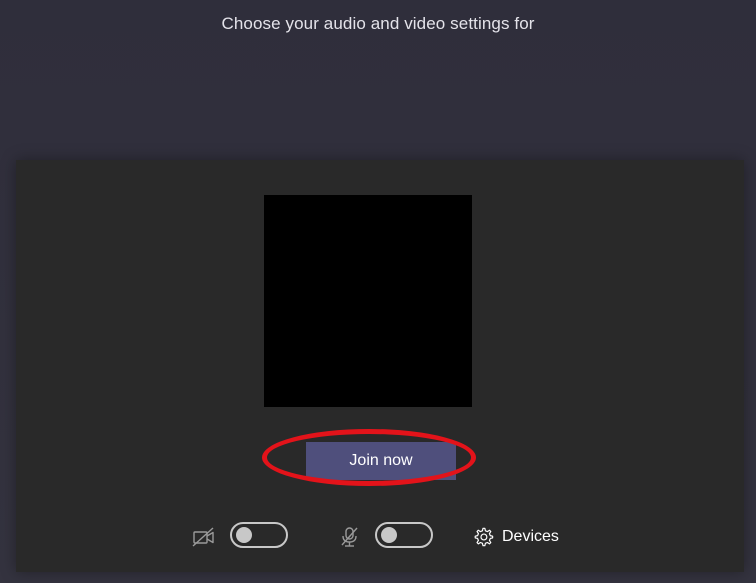  What do you see at coordinates (259, 535) in the screenshot?
I see `camera-toggle` at bounding box center [259, 535].